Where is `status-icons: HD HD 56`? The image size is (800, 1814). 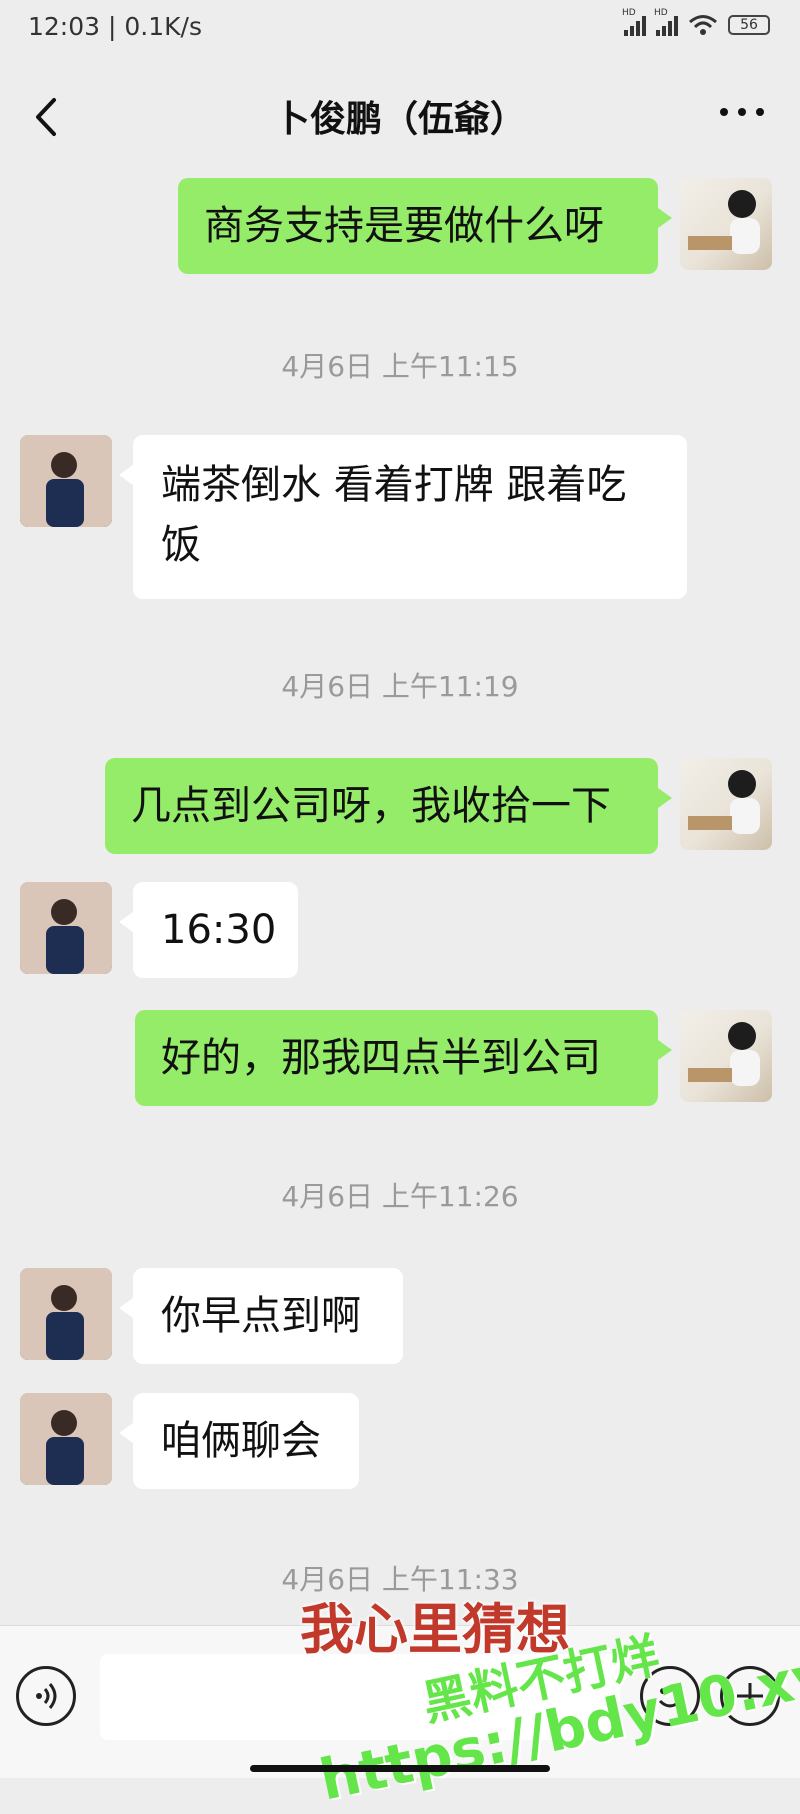 status-icons: HD HD 56 is located at coordinates (696, 22).